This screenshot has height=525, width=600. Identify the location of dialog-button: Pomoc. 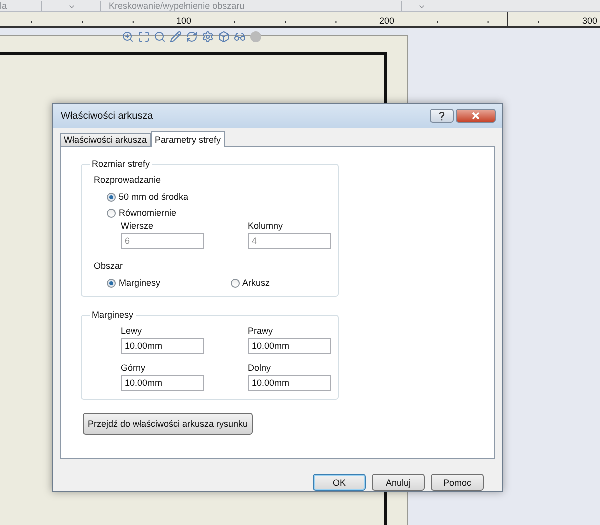
(457, 482).